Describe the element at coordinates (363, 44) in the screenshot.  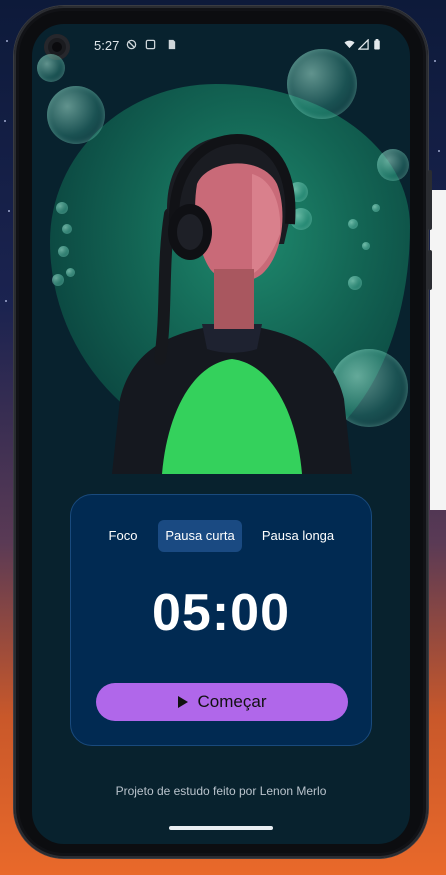
I see `signal-icon` at that location.